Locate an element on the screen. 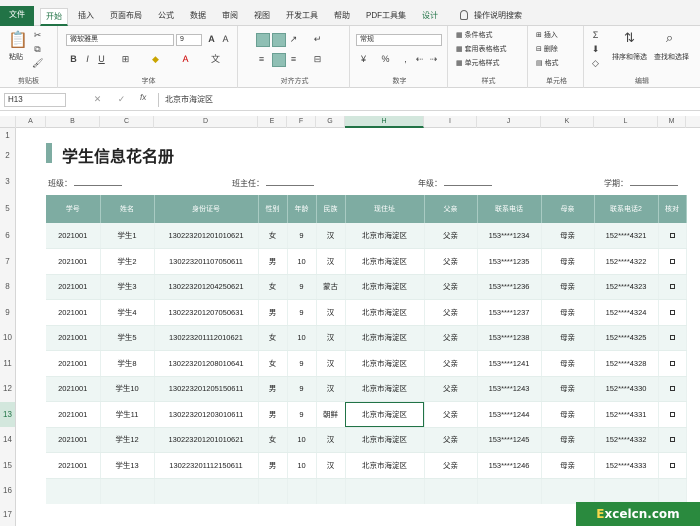 The height and width of the screenshot is (526, 700). row-header-13: 13 is located at coordinates (8, 414).